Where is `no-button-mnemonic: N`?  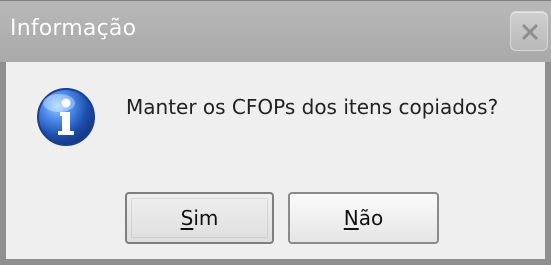
no-button-mnemonic: N is located at coordinates (351, 218).